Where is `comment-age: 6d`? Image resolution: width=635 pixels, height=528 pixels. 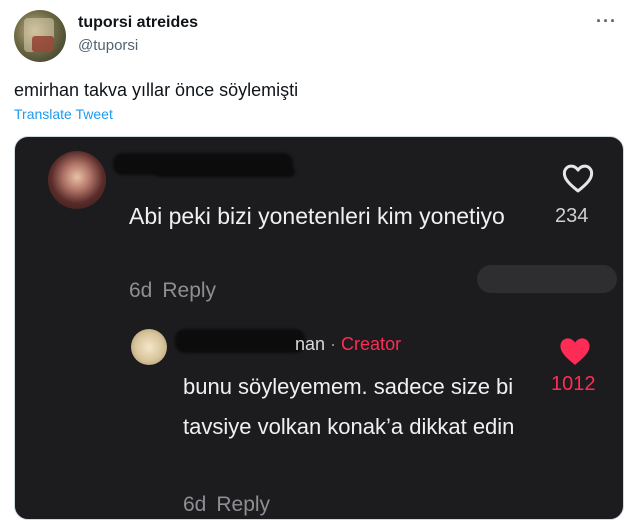
comment-age: 6d is located at coordinates (141, 290).